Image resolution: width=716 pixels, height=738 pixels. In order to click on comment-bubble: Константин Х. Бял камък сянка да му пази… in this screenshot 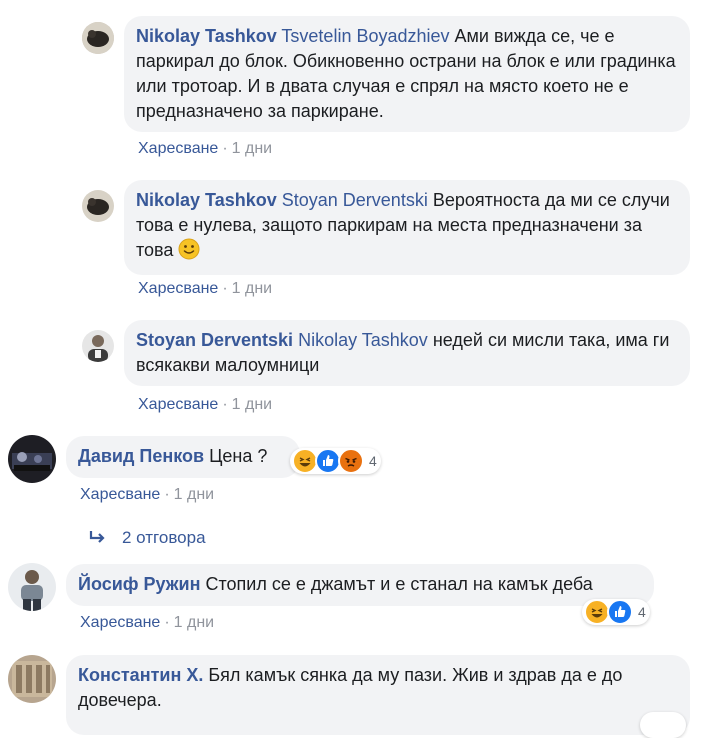, I will do `click(378, 695)`.